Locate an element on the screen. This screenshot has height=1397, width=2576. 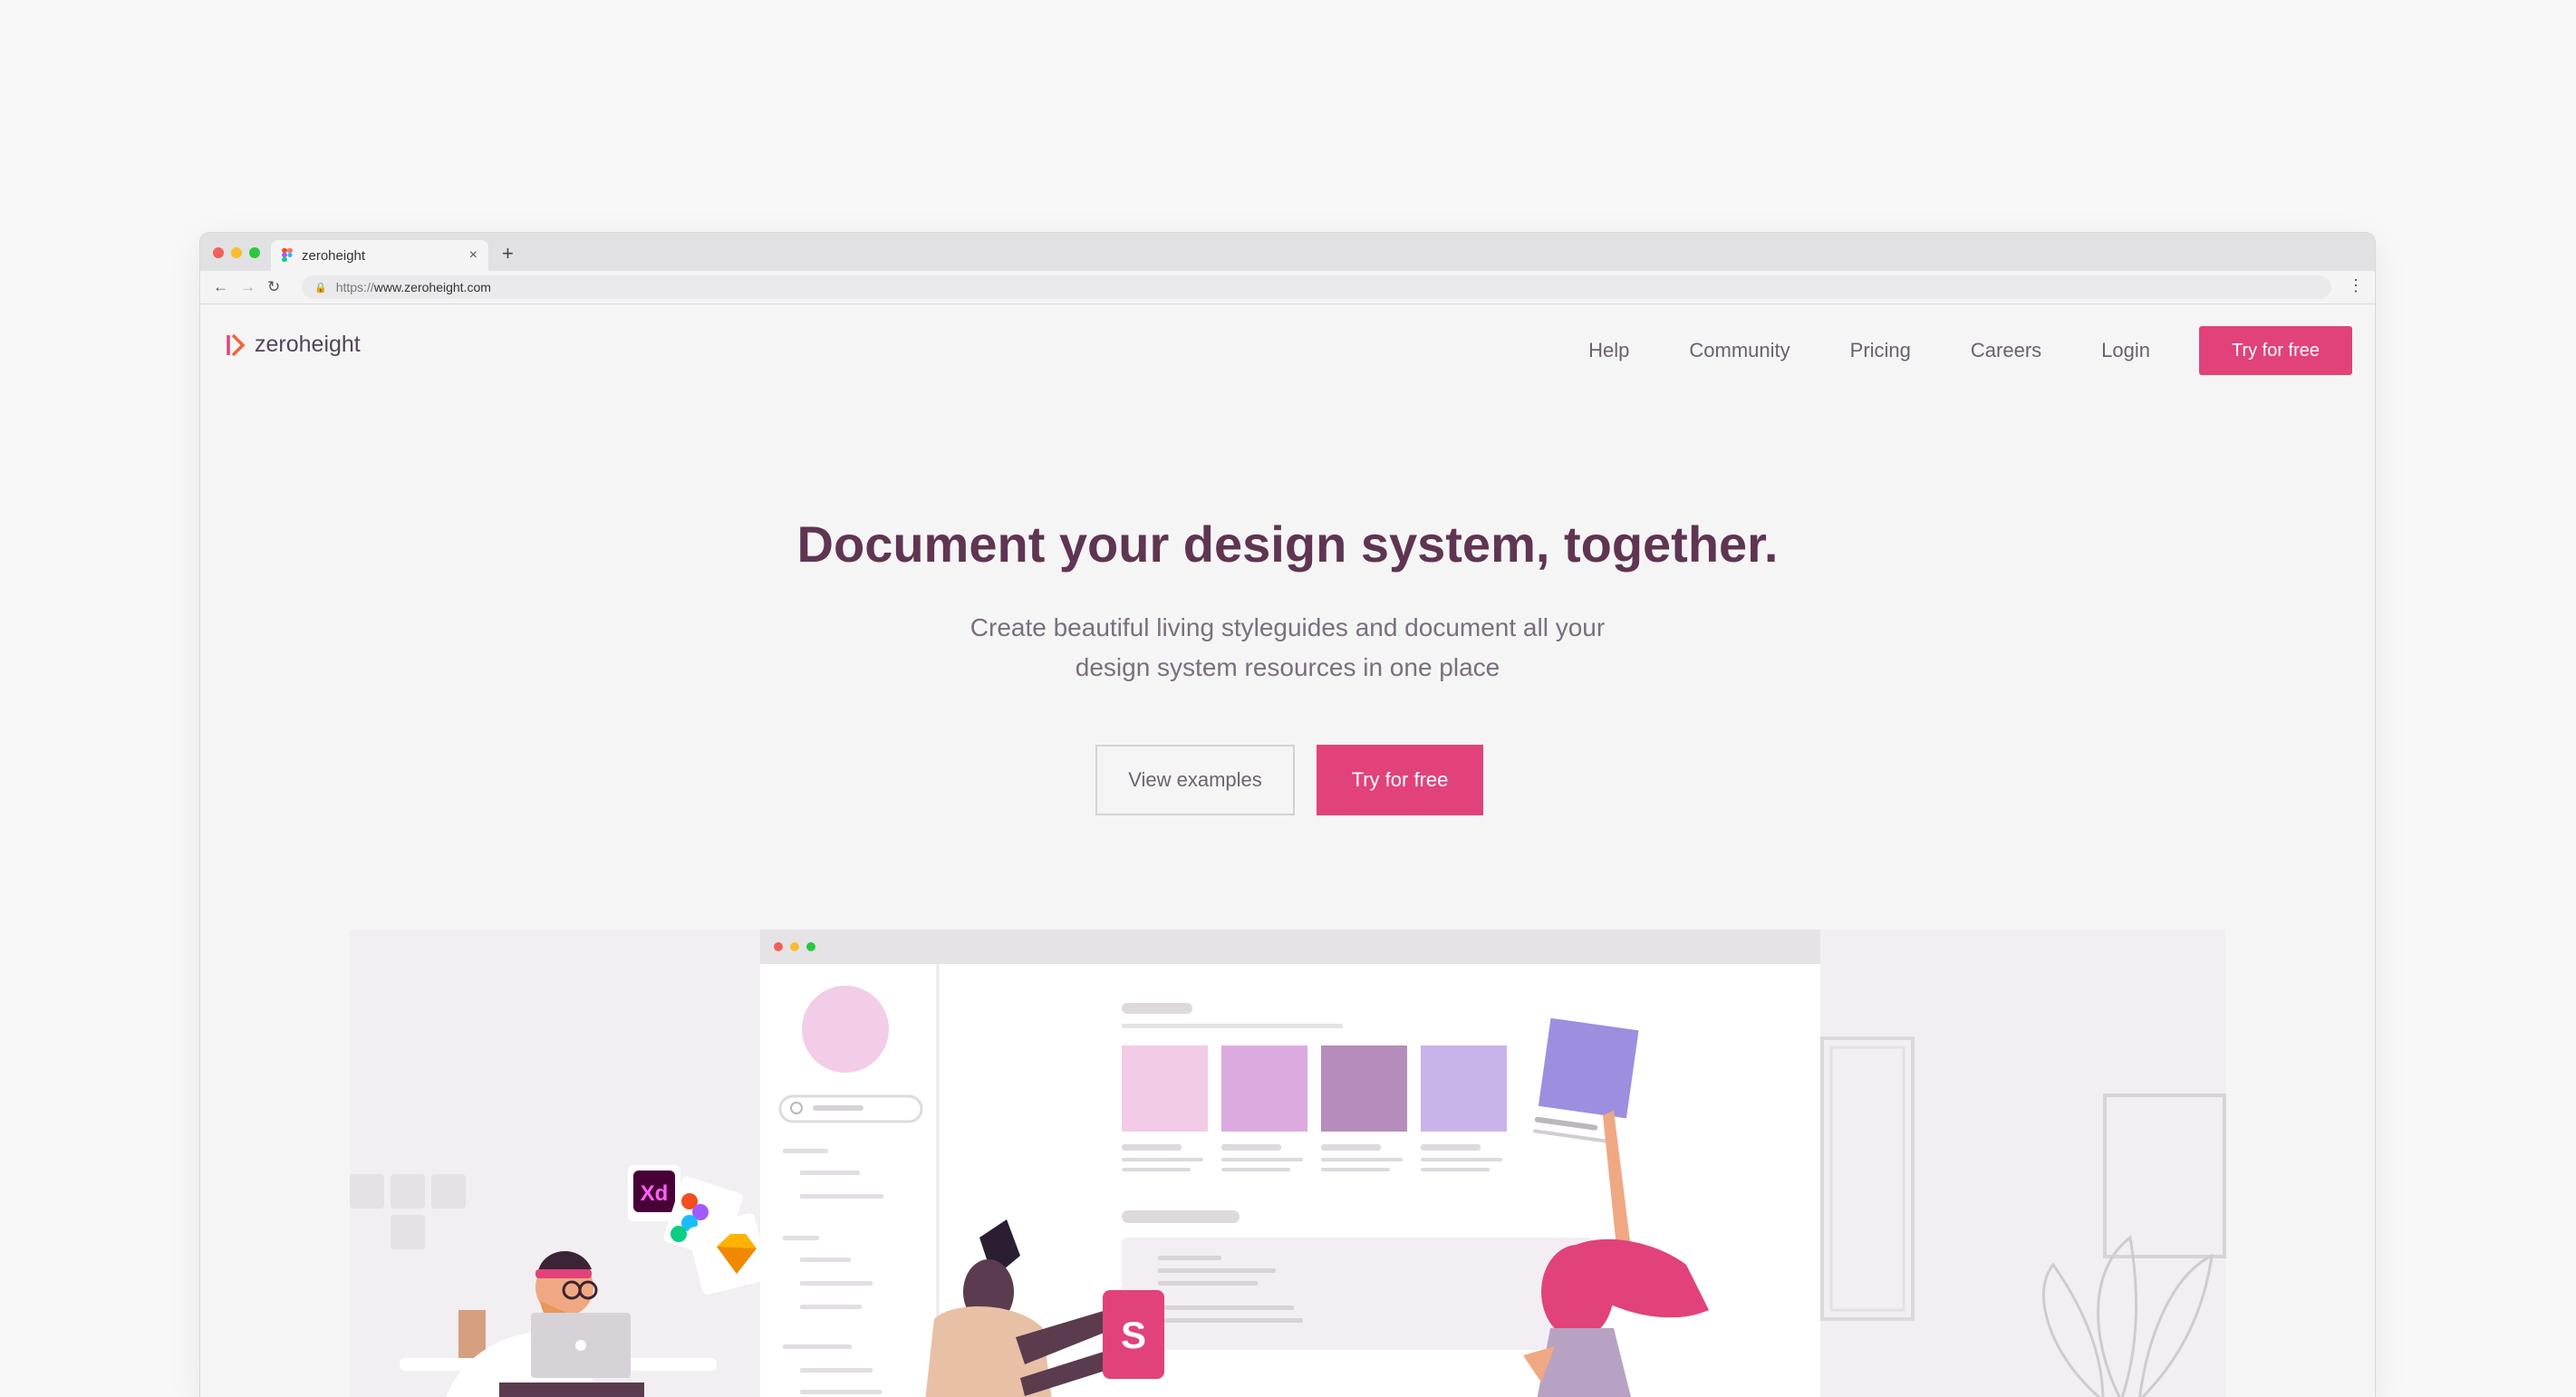
back-arrow-icon: ← is located at coordinates (220, 287).